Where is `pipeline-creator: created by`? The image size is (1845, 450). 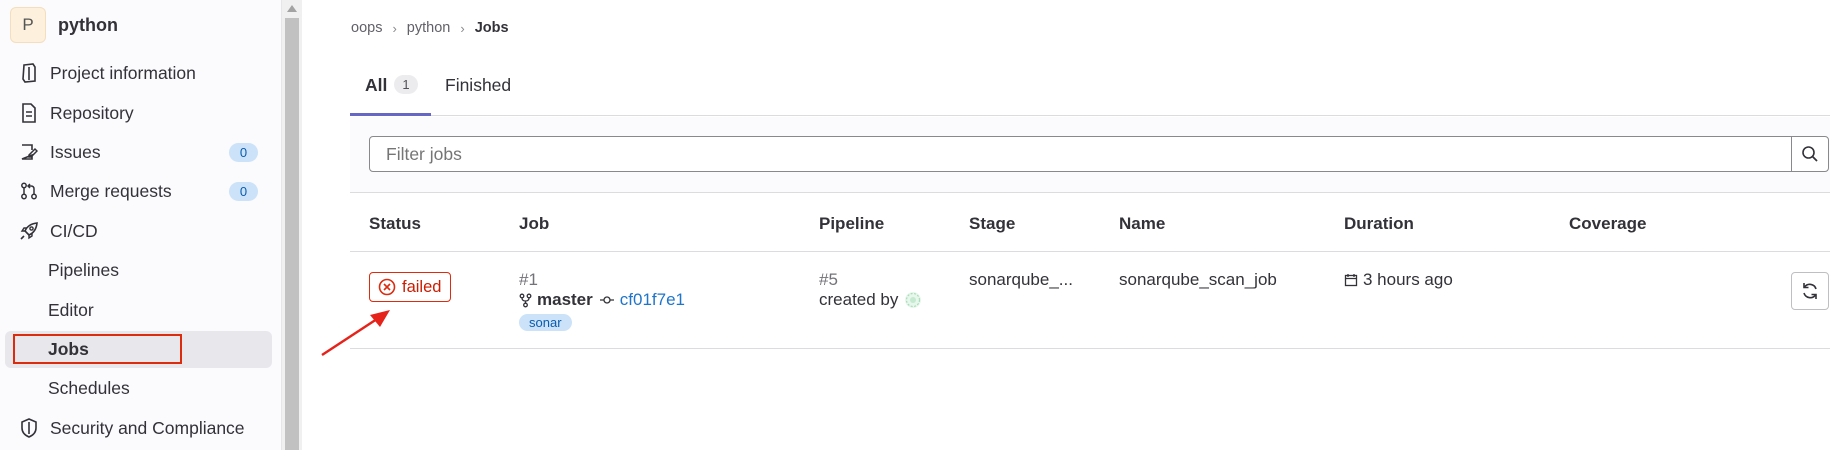 pipeline-creator: created by is located at coordinates (870, 300).